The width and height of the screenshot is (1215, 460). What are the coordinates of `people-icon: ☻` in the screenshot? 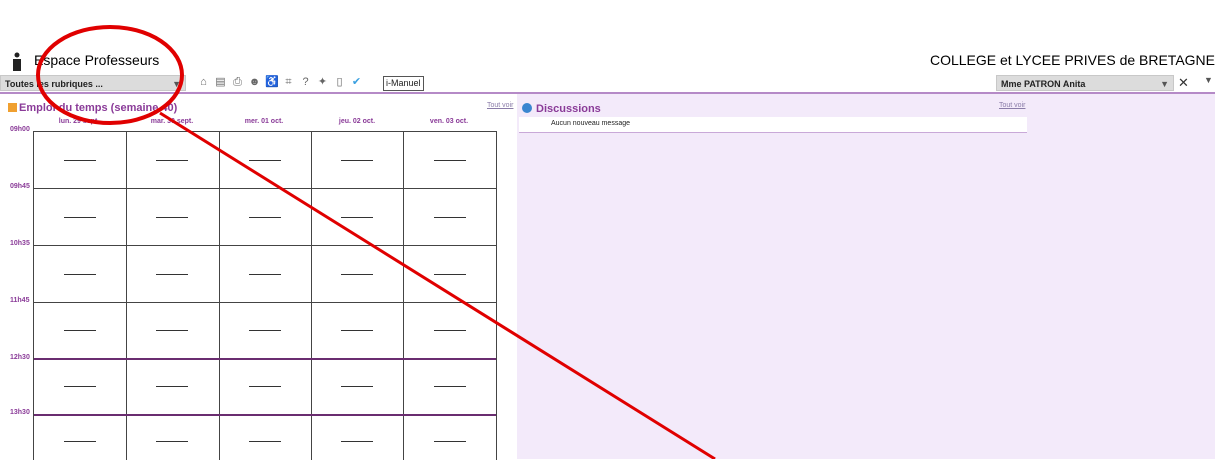 It's located at (254, 82).